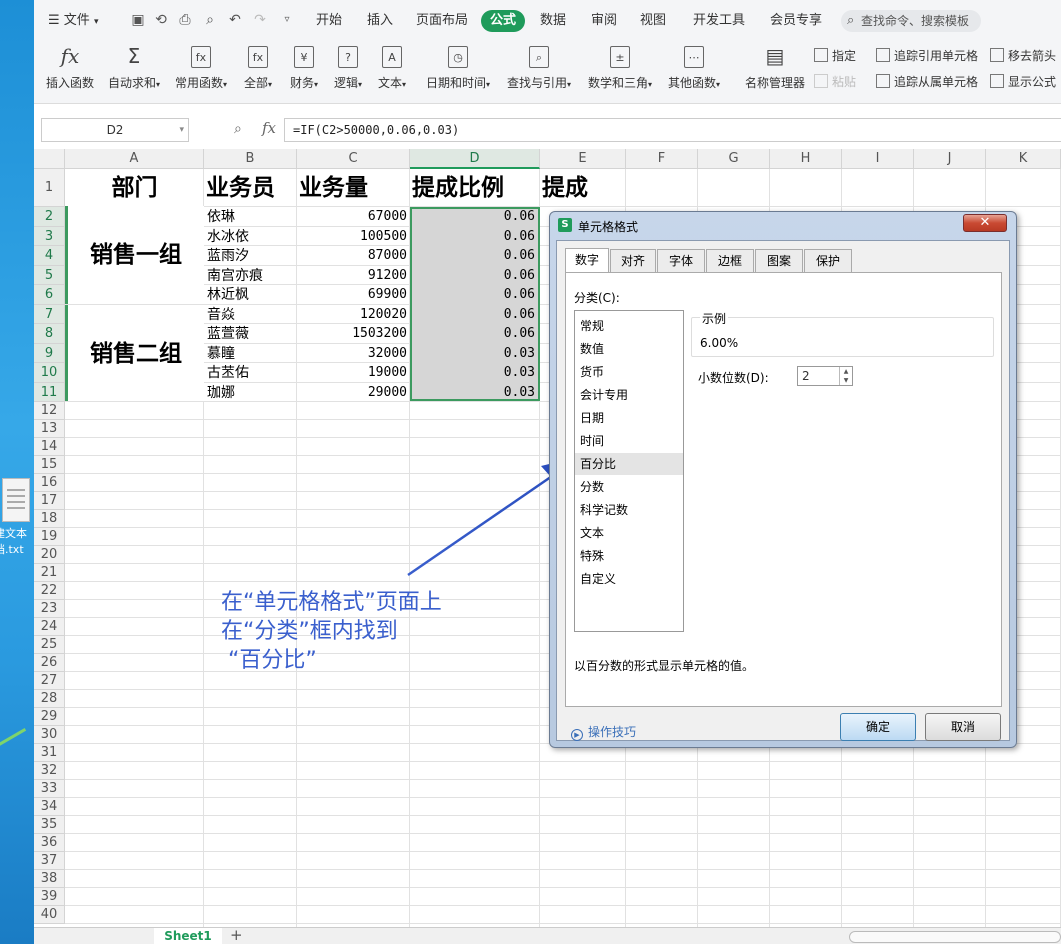  Describe the element at coordinates (49, 681) in the screenshot. I see `row-header-27: 27` at that location.